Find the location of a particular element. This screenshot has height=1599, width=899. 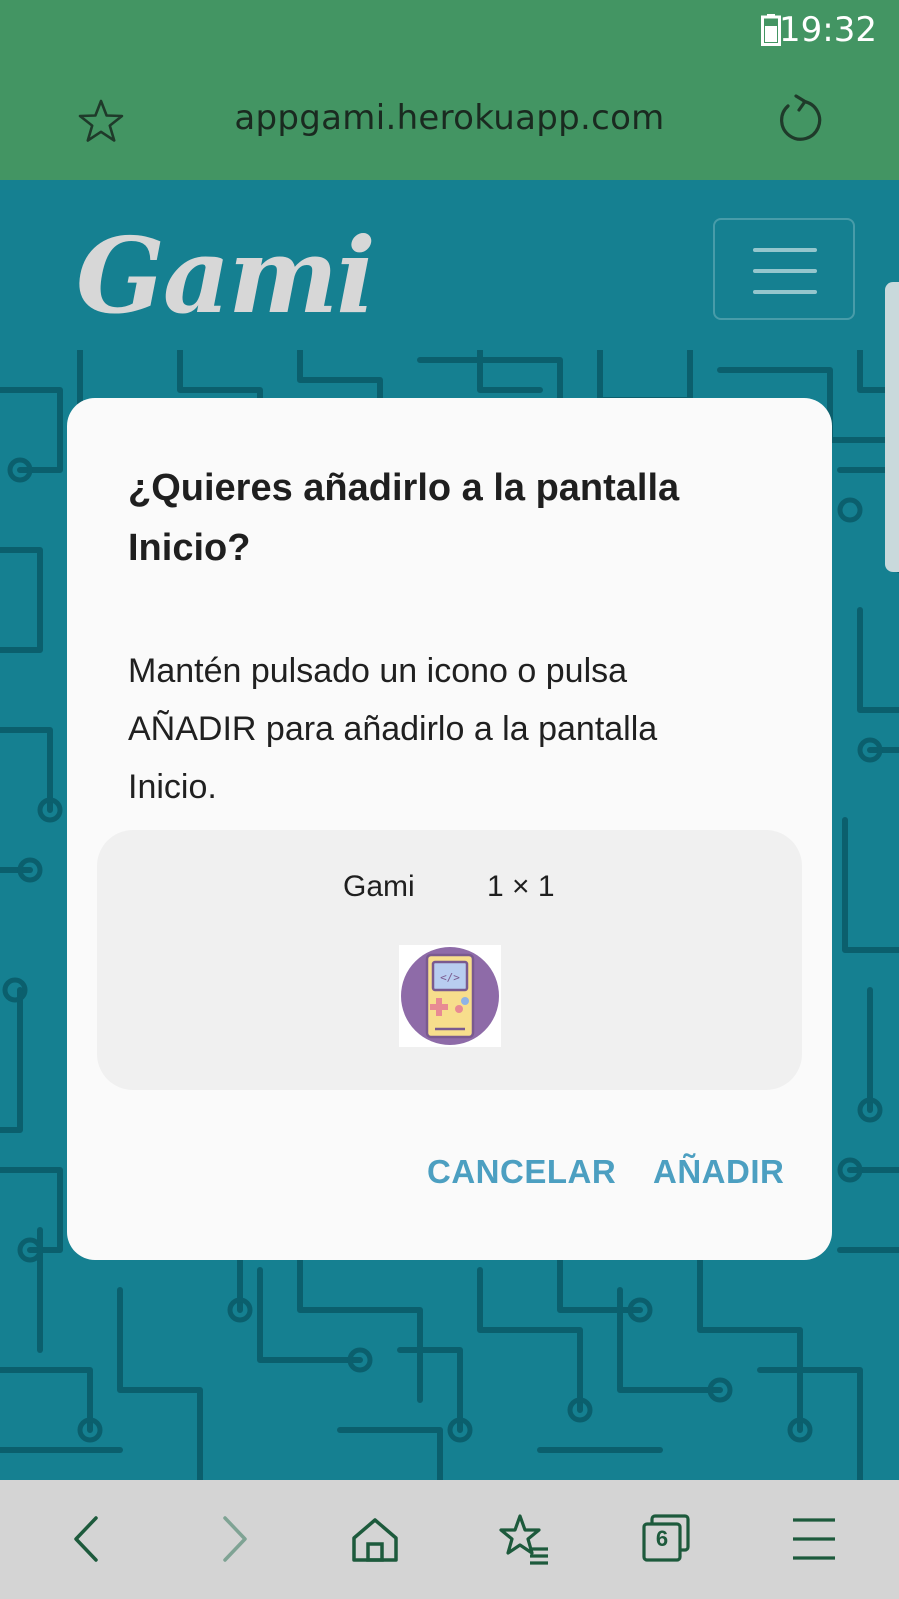

shortcut-name: Gami is located at coordinates (379, 886).